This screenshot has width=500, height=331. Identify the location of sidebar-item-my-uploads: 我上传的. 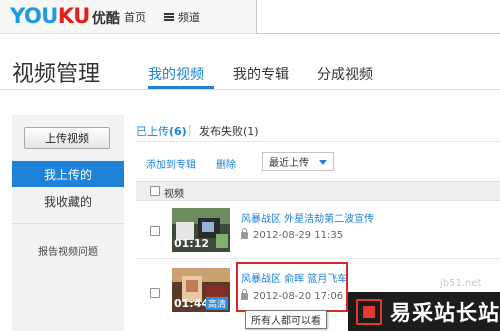
(68, 174).